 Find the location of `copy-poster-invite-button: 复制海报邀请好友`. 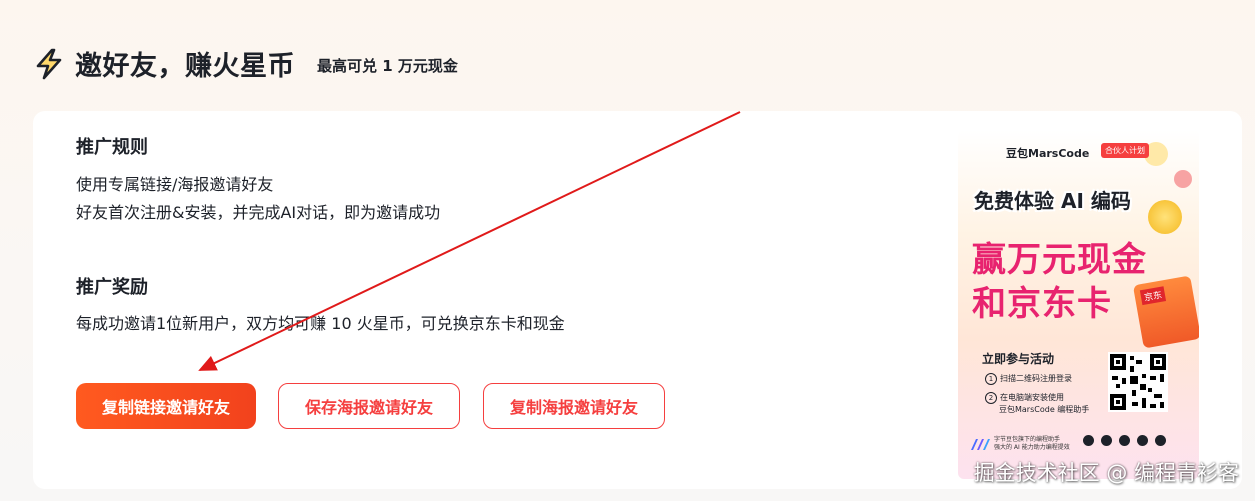

copy-poster-invite-button: 复制海报邀请好友 is located at coordinates (574, 406).